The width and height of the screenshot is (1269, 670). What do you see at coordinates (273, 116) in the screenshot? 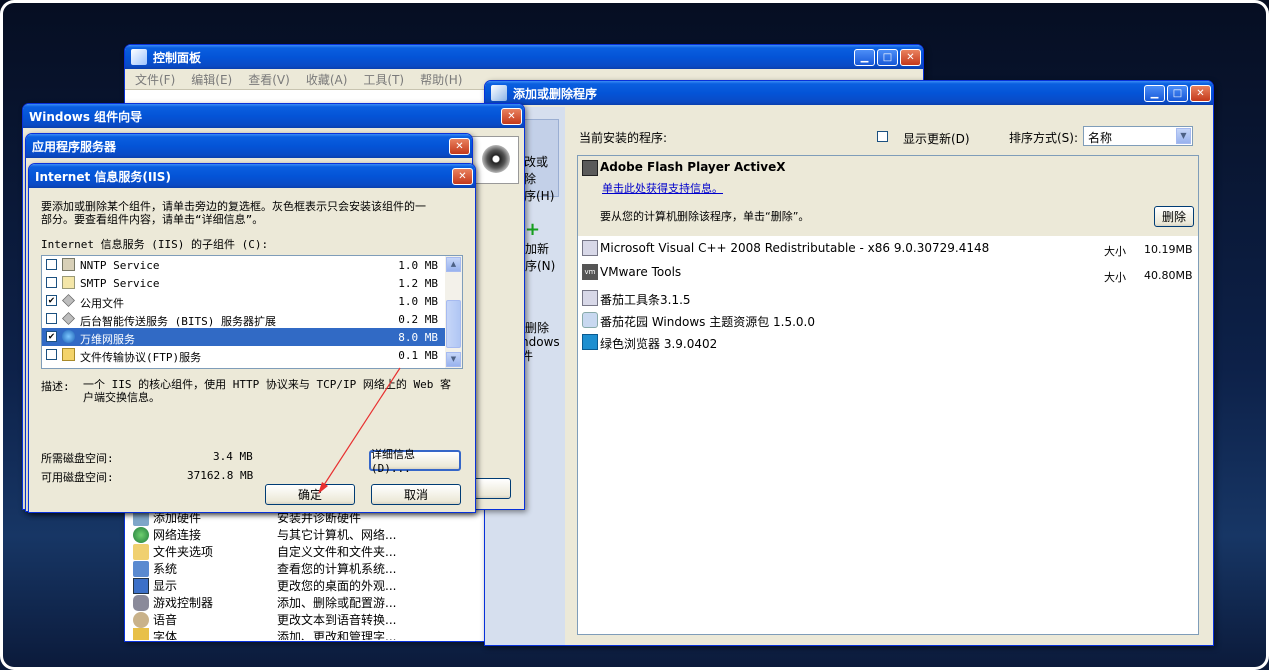
I see `wizard-titlebar: Windows 组件向导 ✕` at bounding box center [273, 116].